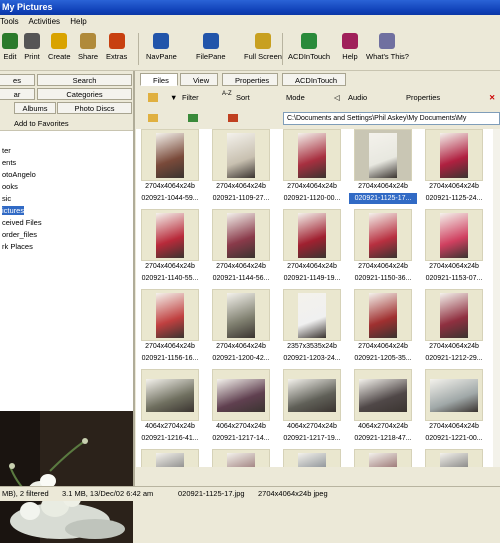 The width and height of the screenshot is (500, 543). What do you see at coordinates (153, 97) in the screenshot?
I see `up-folder-icon` at bounding box center [153, 97].